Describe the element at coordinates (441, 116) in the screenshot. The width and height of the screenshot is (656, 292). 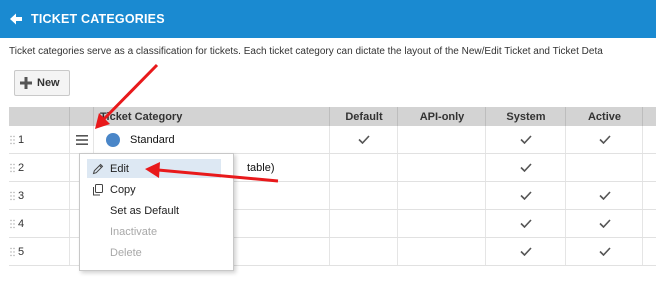
I see `column-header-api-only: API-only` at that location.